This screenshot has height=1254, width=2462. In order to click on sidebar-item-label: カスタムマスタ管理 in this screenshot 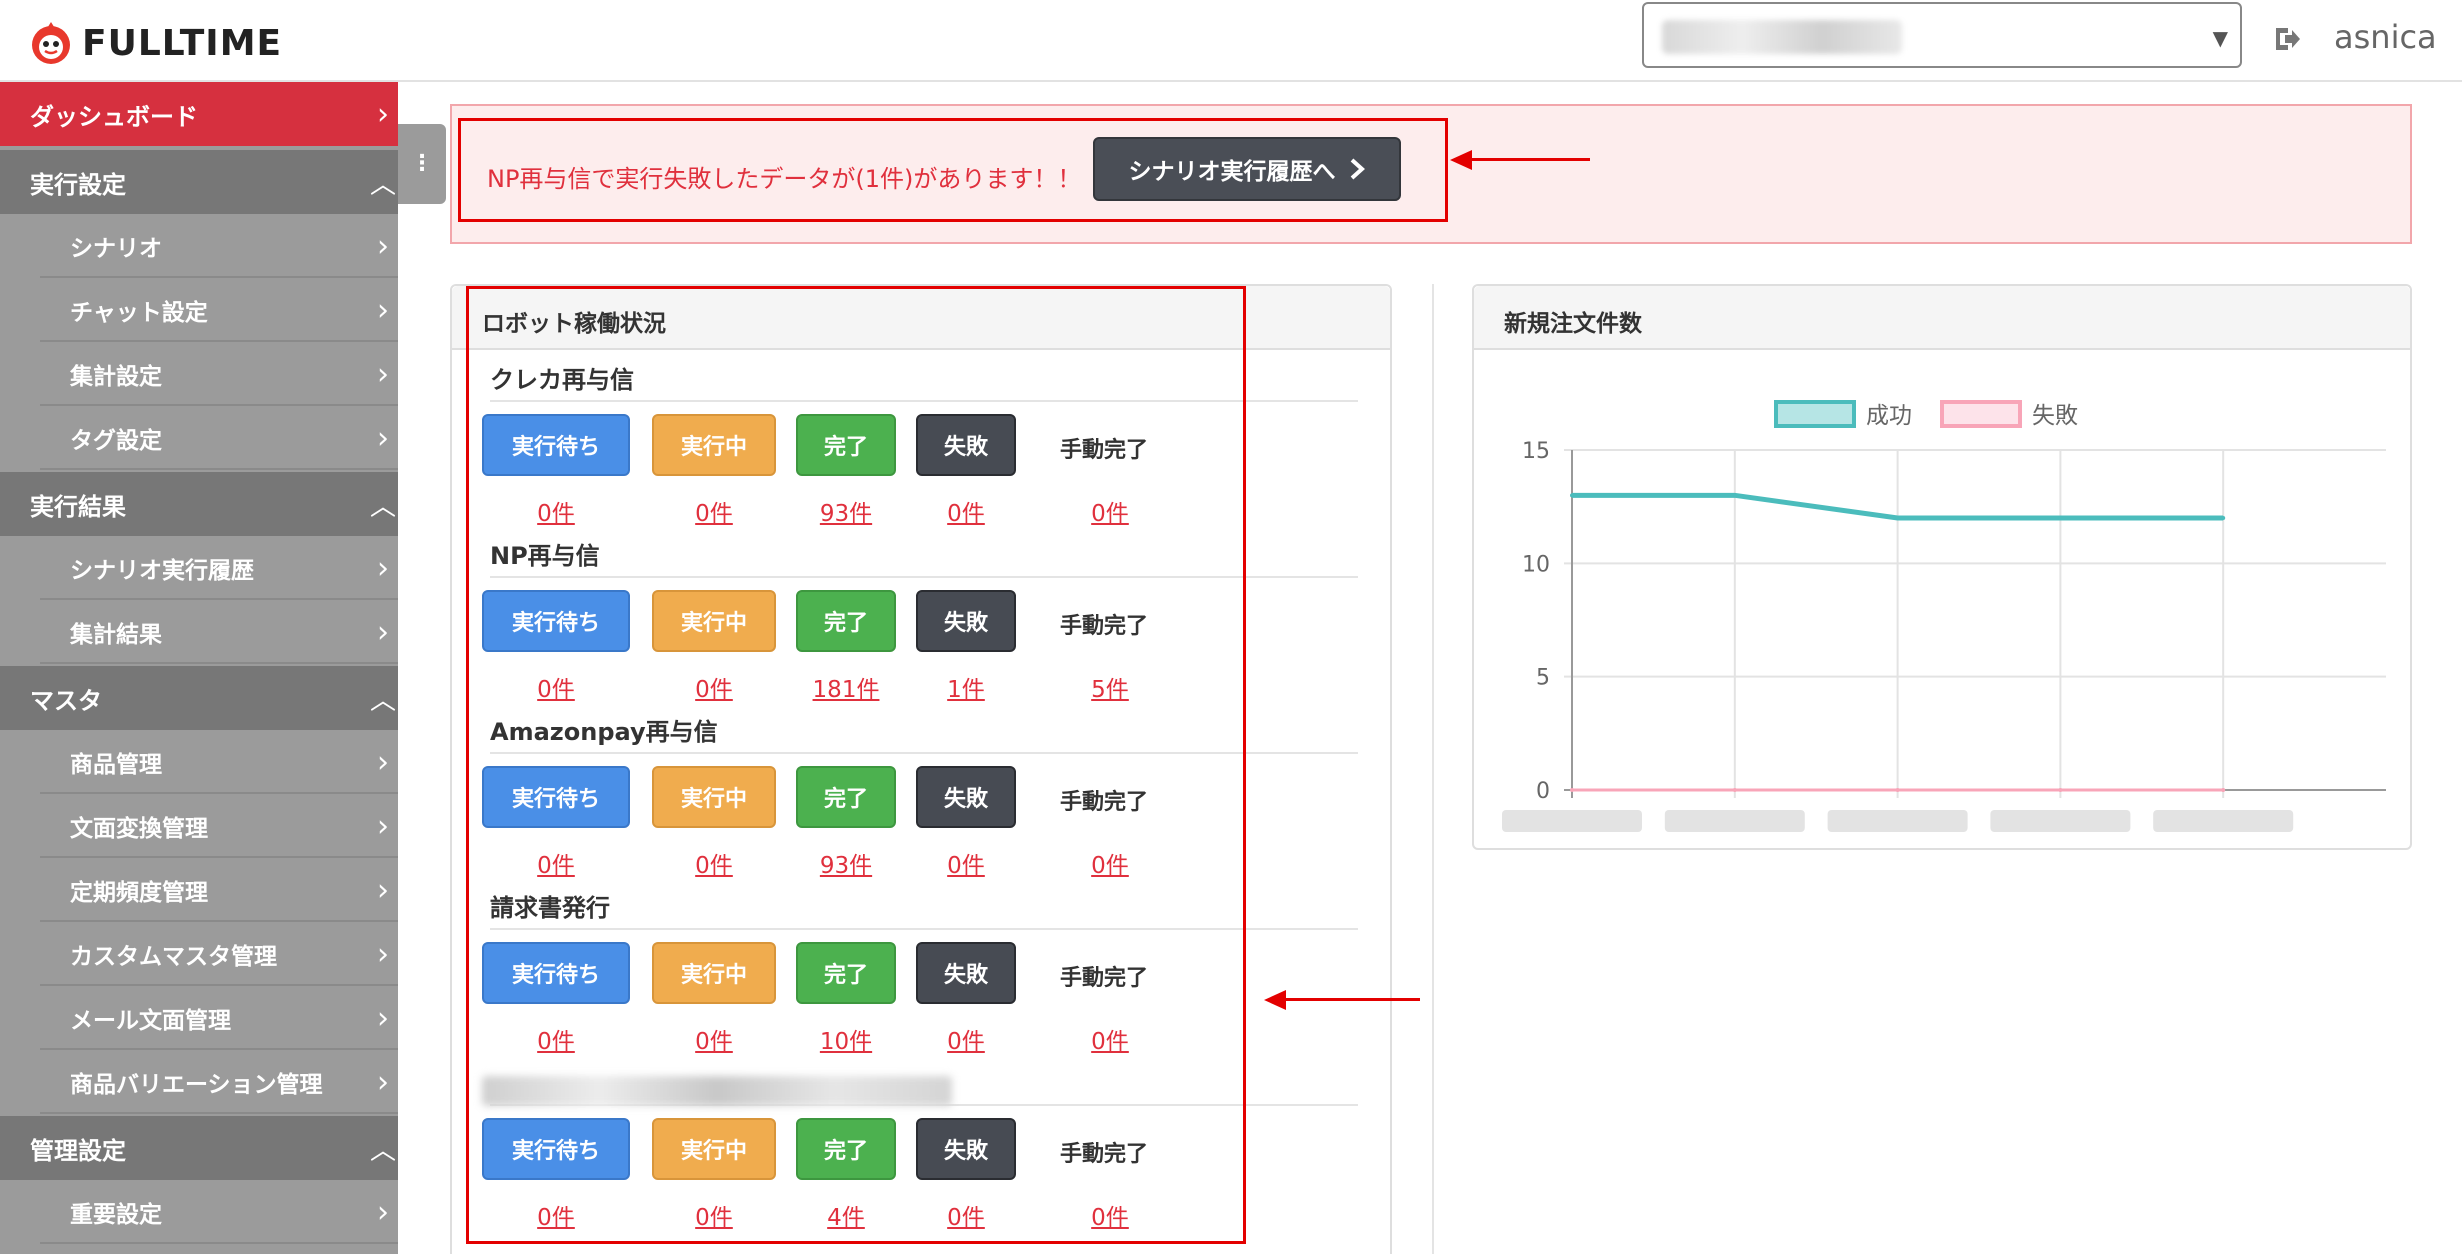, I will do `click(173, 957)`.